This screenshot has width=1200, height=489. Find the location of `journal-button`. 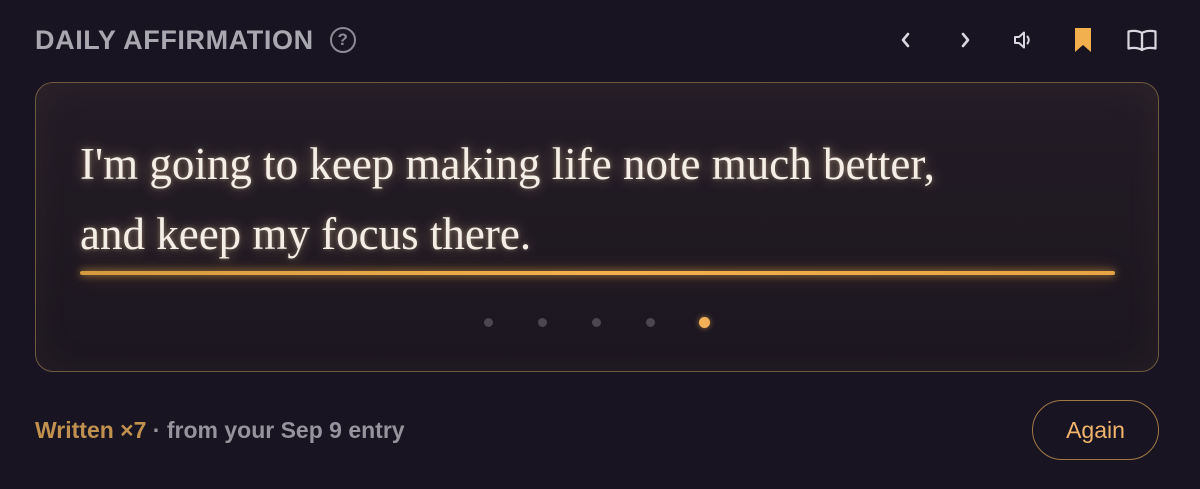

journal-button is located at coordinates (1142, 40).